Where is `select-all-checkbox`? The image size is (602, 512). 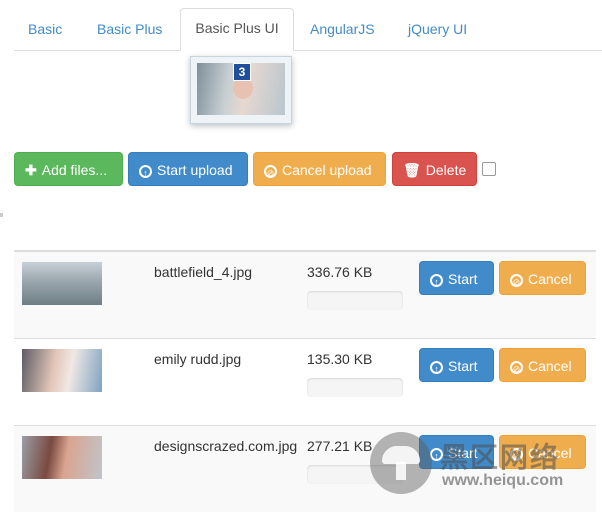
select-all-checkbox is located at coordinates (489, 169).